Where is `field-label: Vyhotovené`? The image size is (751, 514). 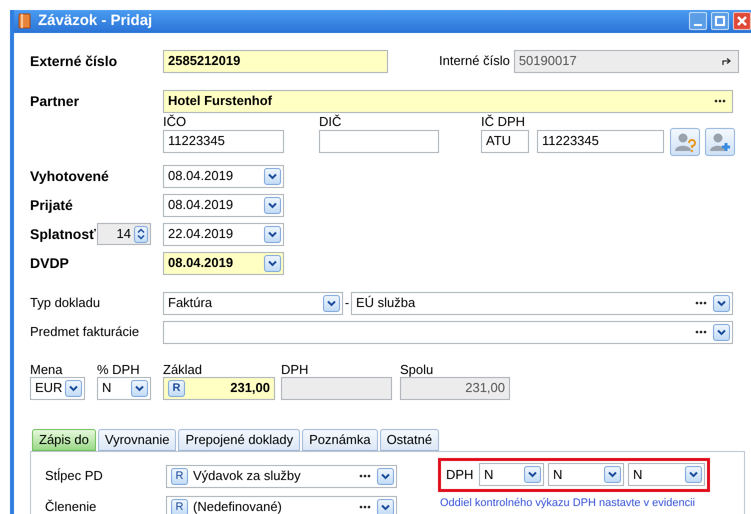 field-label: Vyhotovené is located at coordinates (70, 176).